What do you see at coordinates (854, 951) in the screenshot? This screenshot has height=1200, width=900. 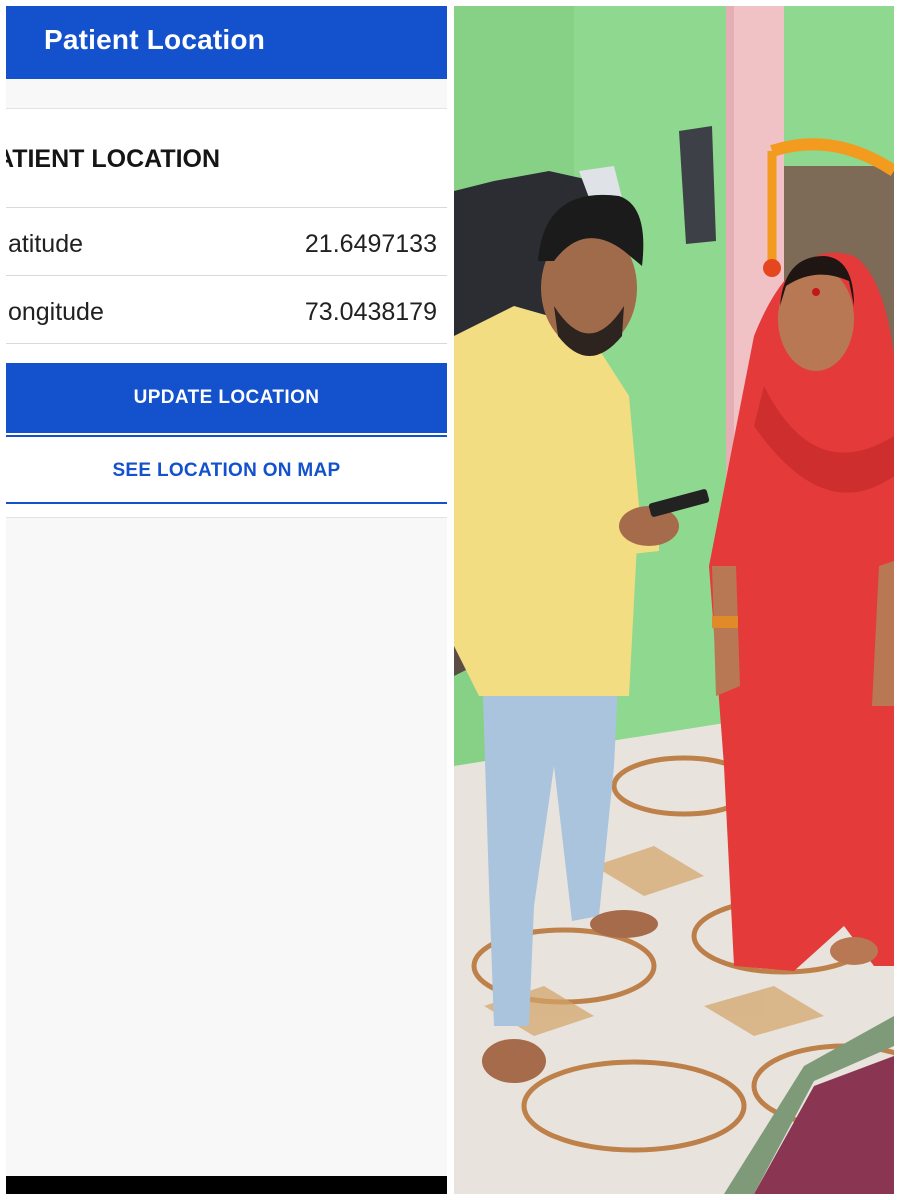 I see `woman-foot` at bounding box center [854, 951].